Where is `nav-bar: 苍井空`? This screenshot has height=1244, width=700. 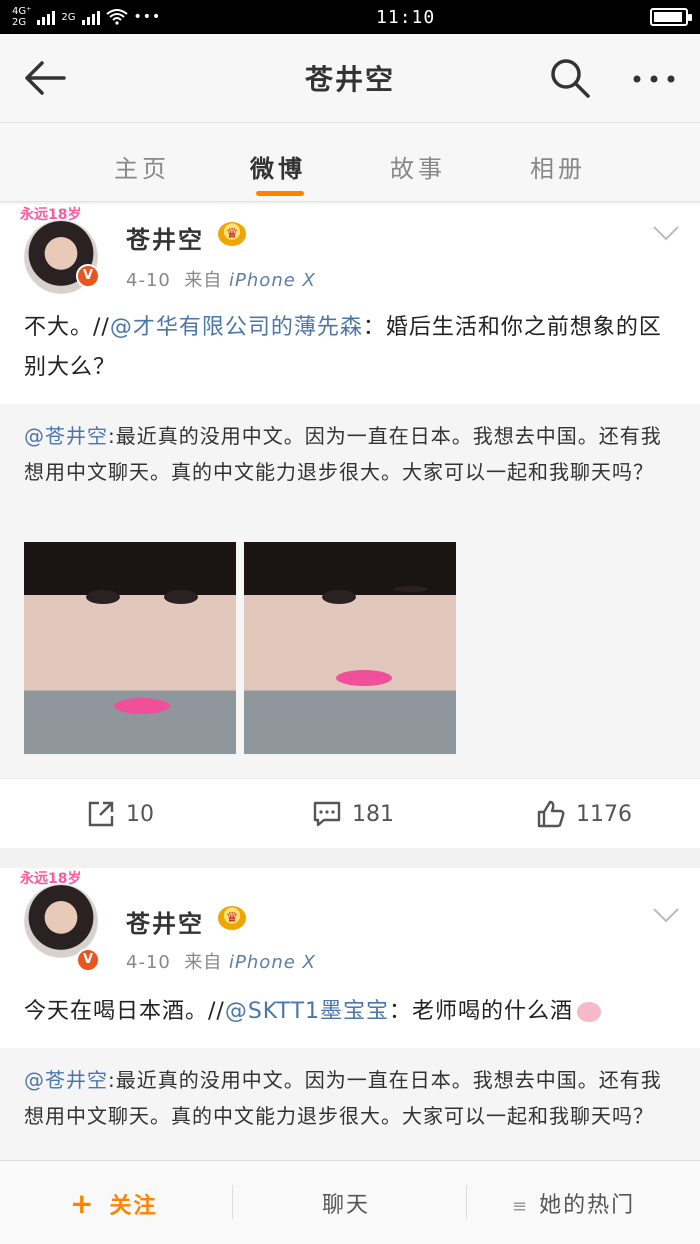 nav-bar: 苍井空 is located at coordinates (350, 78).